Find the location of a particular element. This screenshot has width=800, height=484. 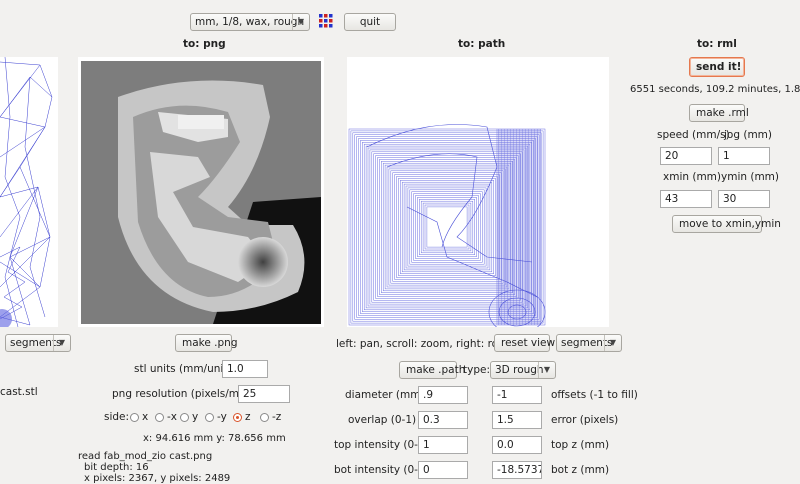

type-select: 3D rough ▼ is located at coordinates (523, 370).